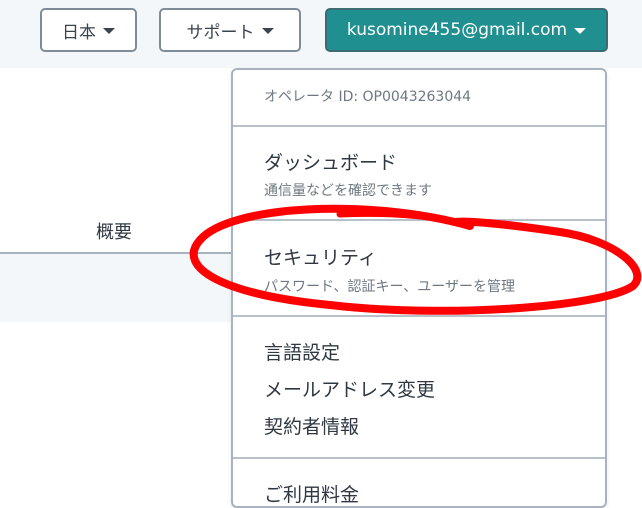 This screenshot has width=642, height=508. What do you see at coordinates (120, 288) in the screenshot?
I see `sub-navigation-bar` at bounding box center [120, 288].